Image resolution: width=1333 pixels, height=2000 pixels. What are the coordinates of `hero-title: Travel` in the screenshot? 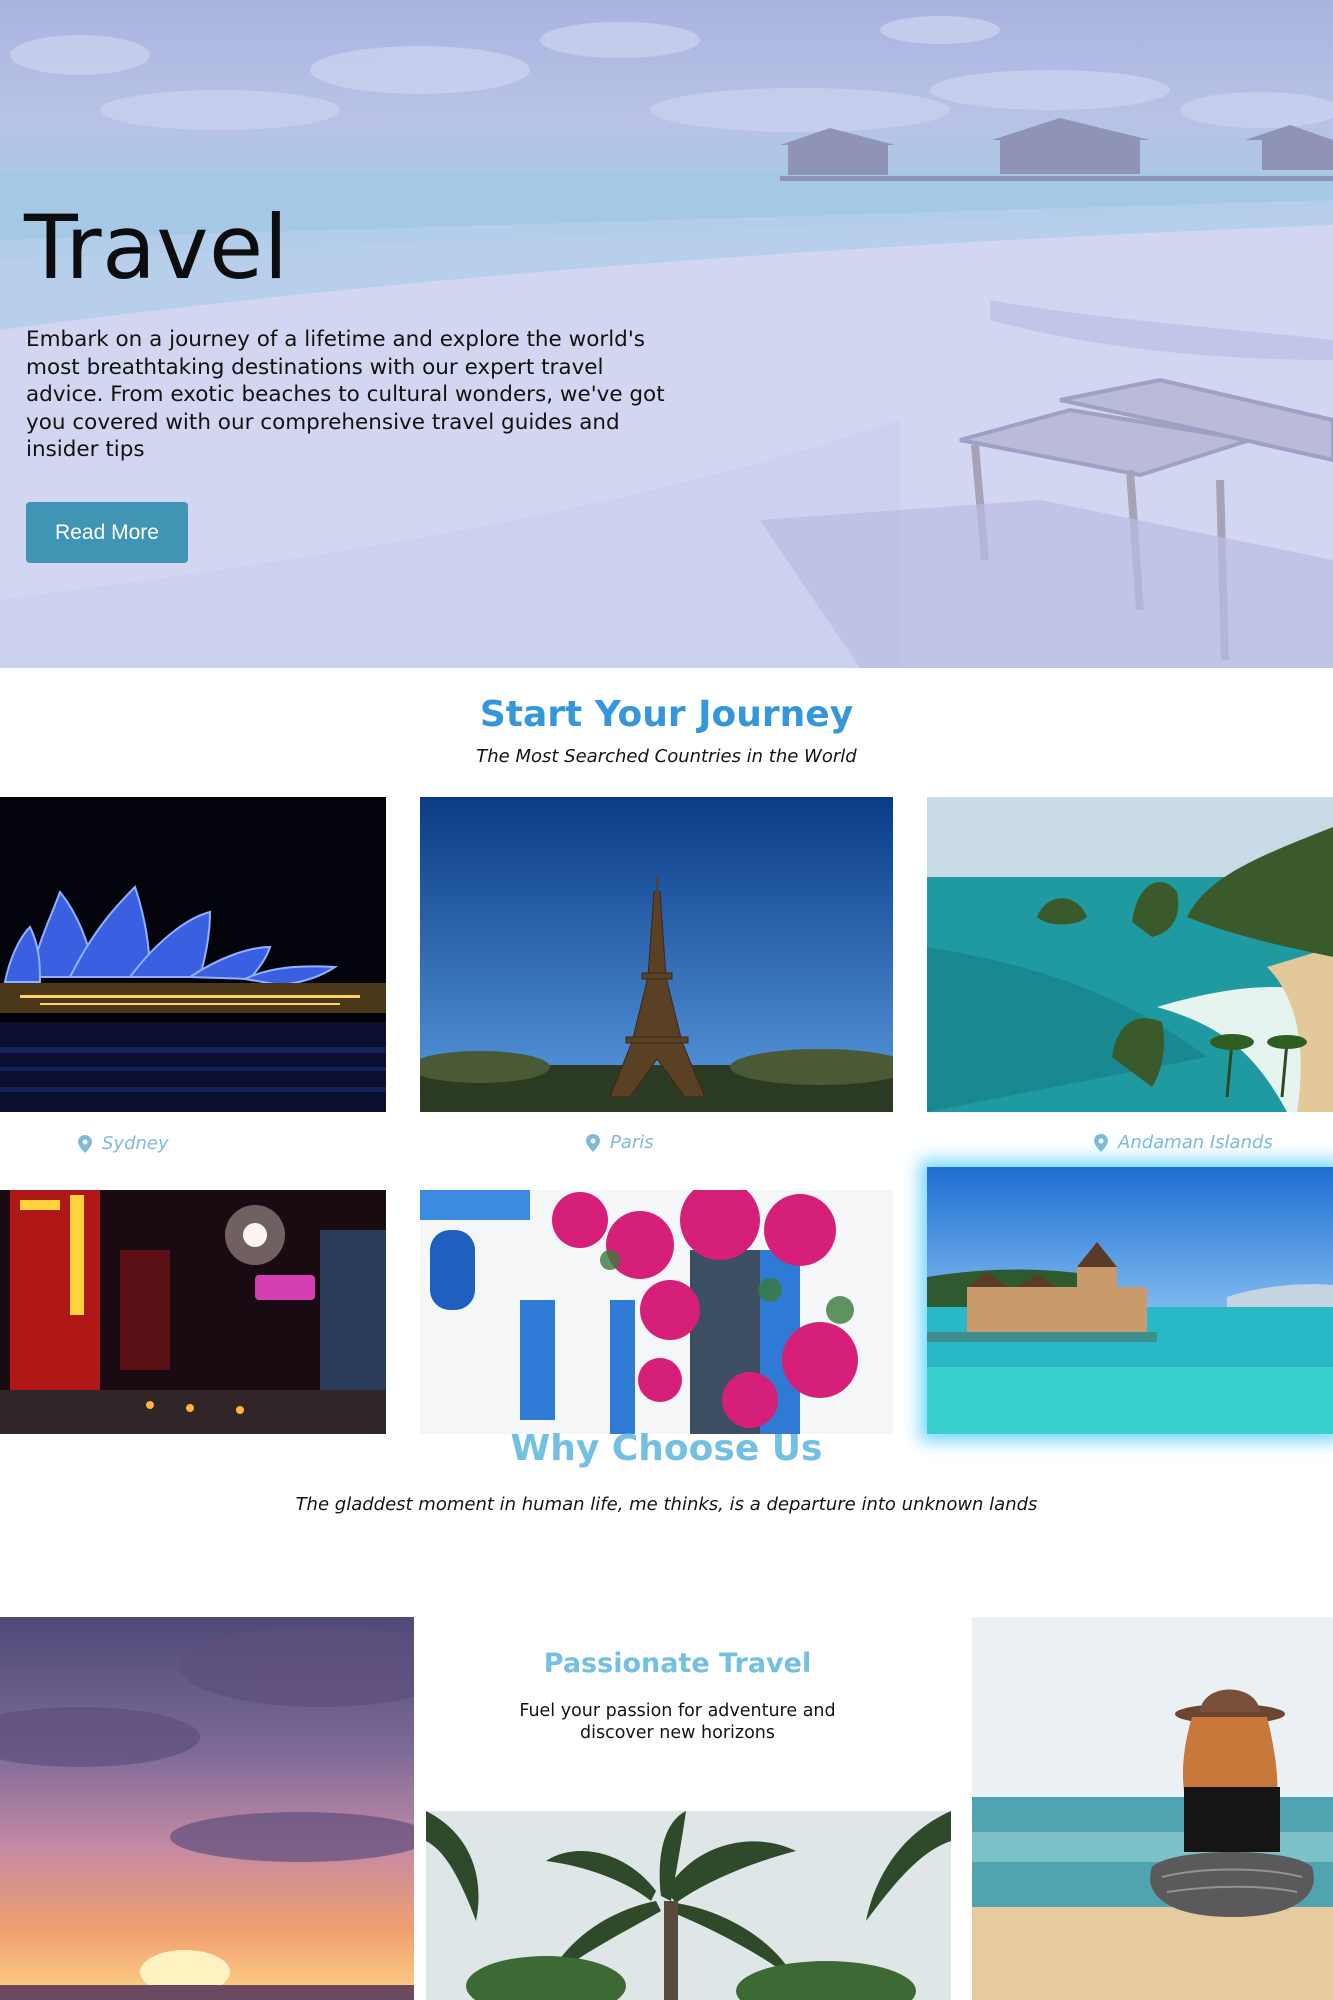 It's located at (156, 247).